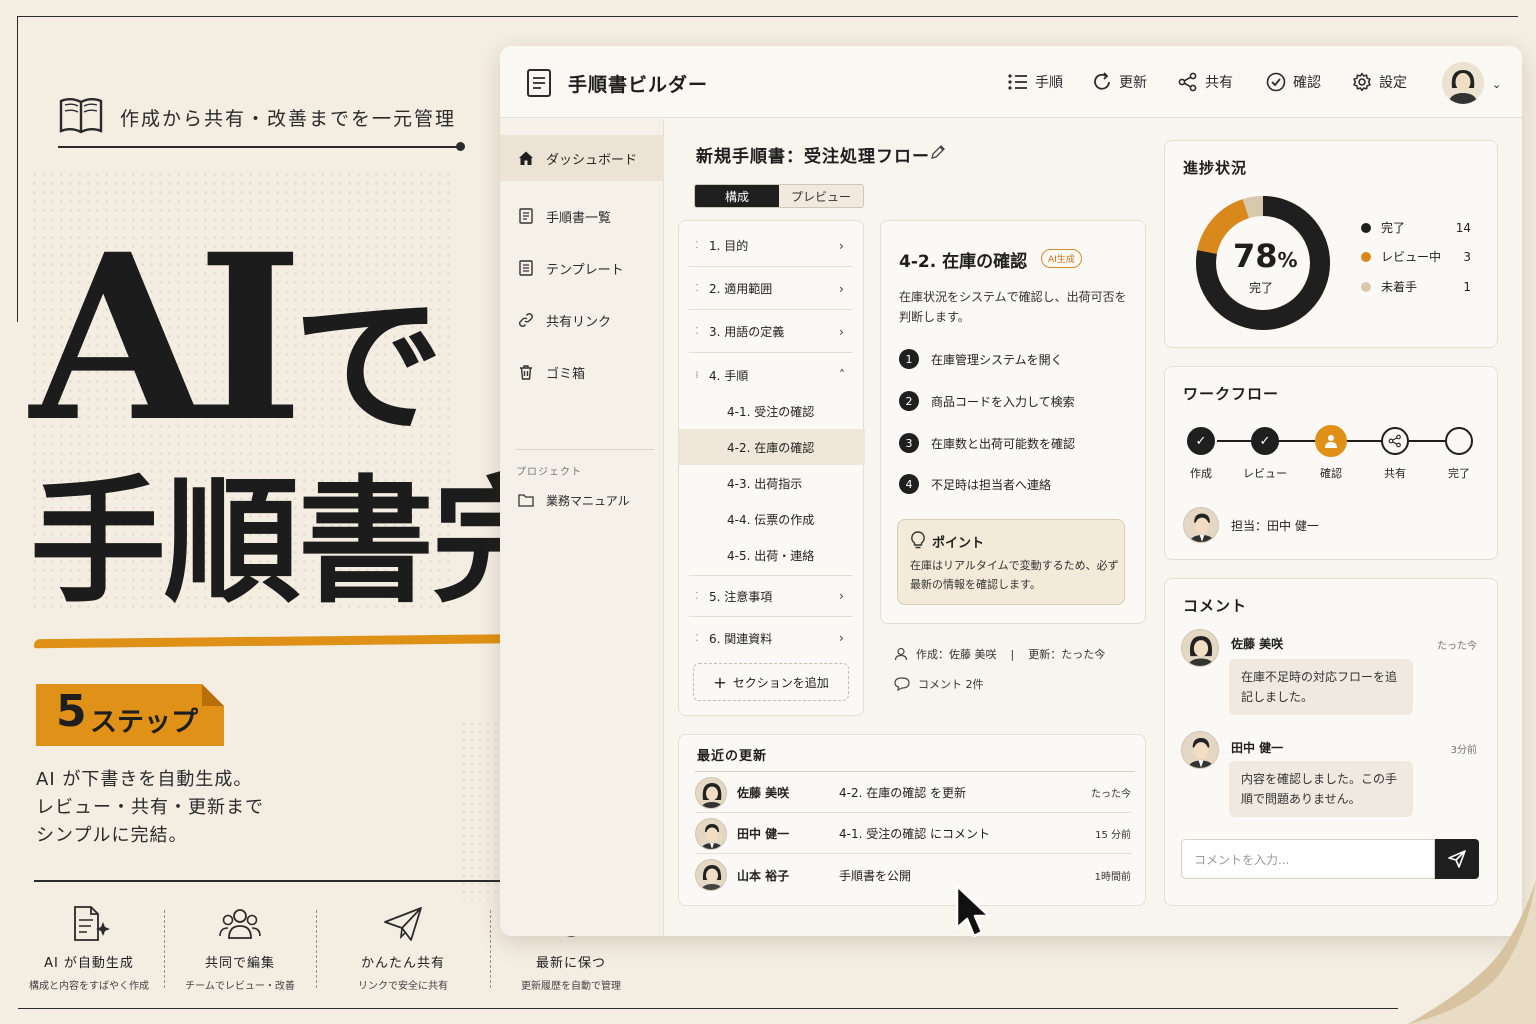 This screenshot has height=1024, width=1536. Describe the element at coordinates (585, 270) in the screenshot. I see `sidebar-item-label: テンプレート` at that location.